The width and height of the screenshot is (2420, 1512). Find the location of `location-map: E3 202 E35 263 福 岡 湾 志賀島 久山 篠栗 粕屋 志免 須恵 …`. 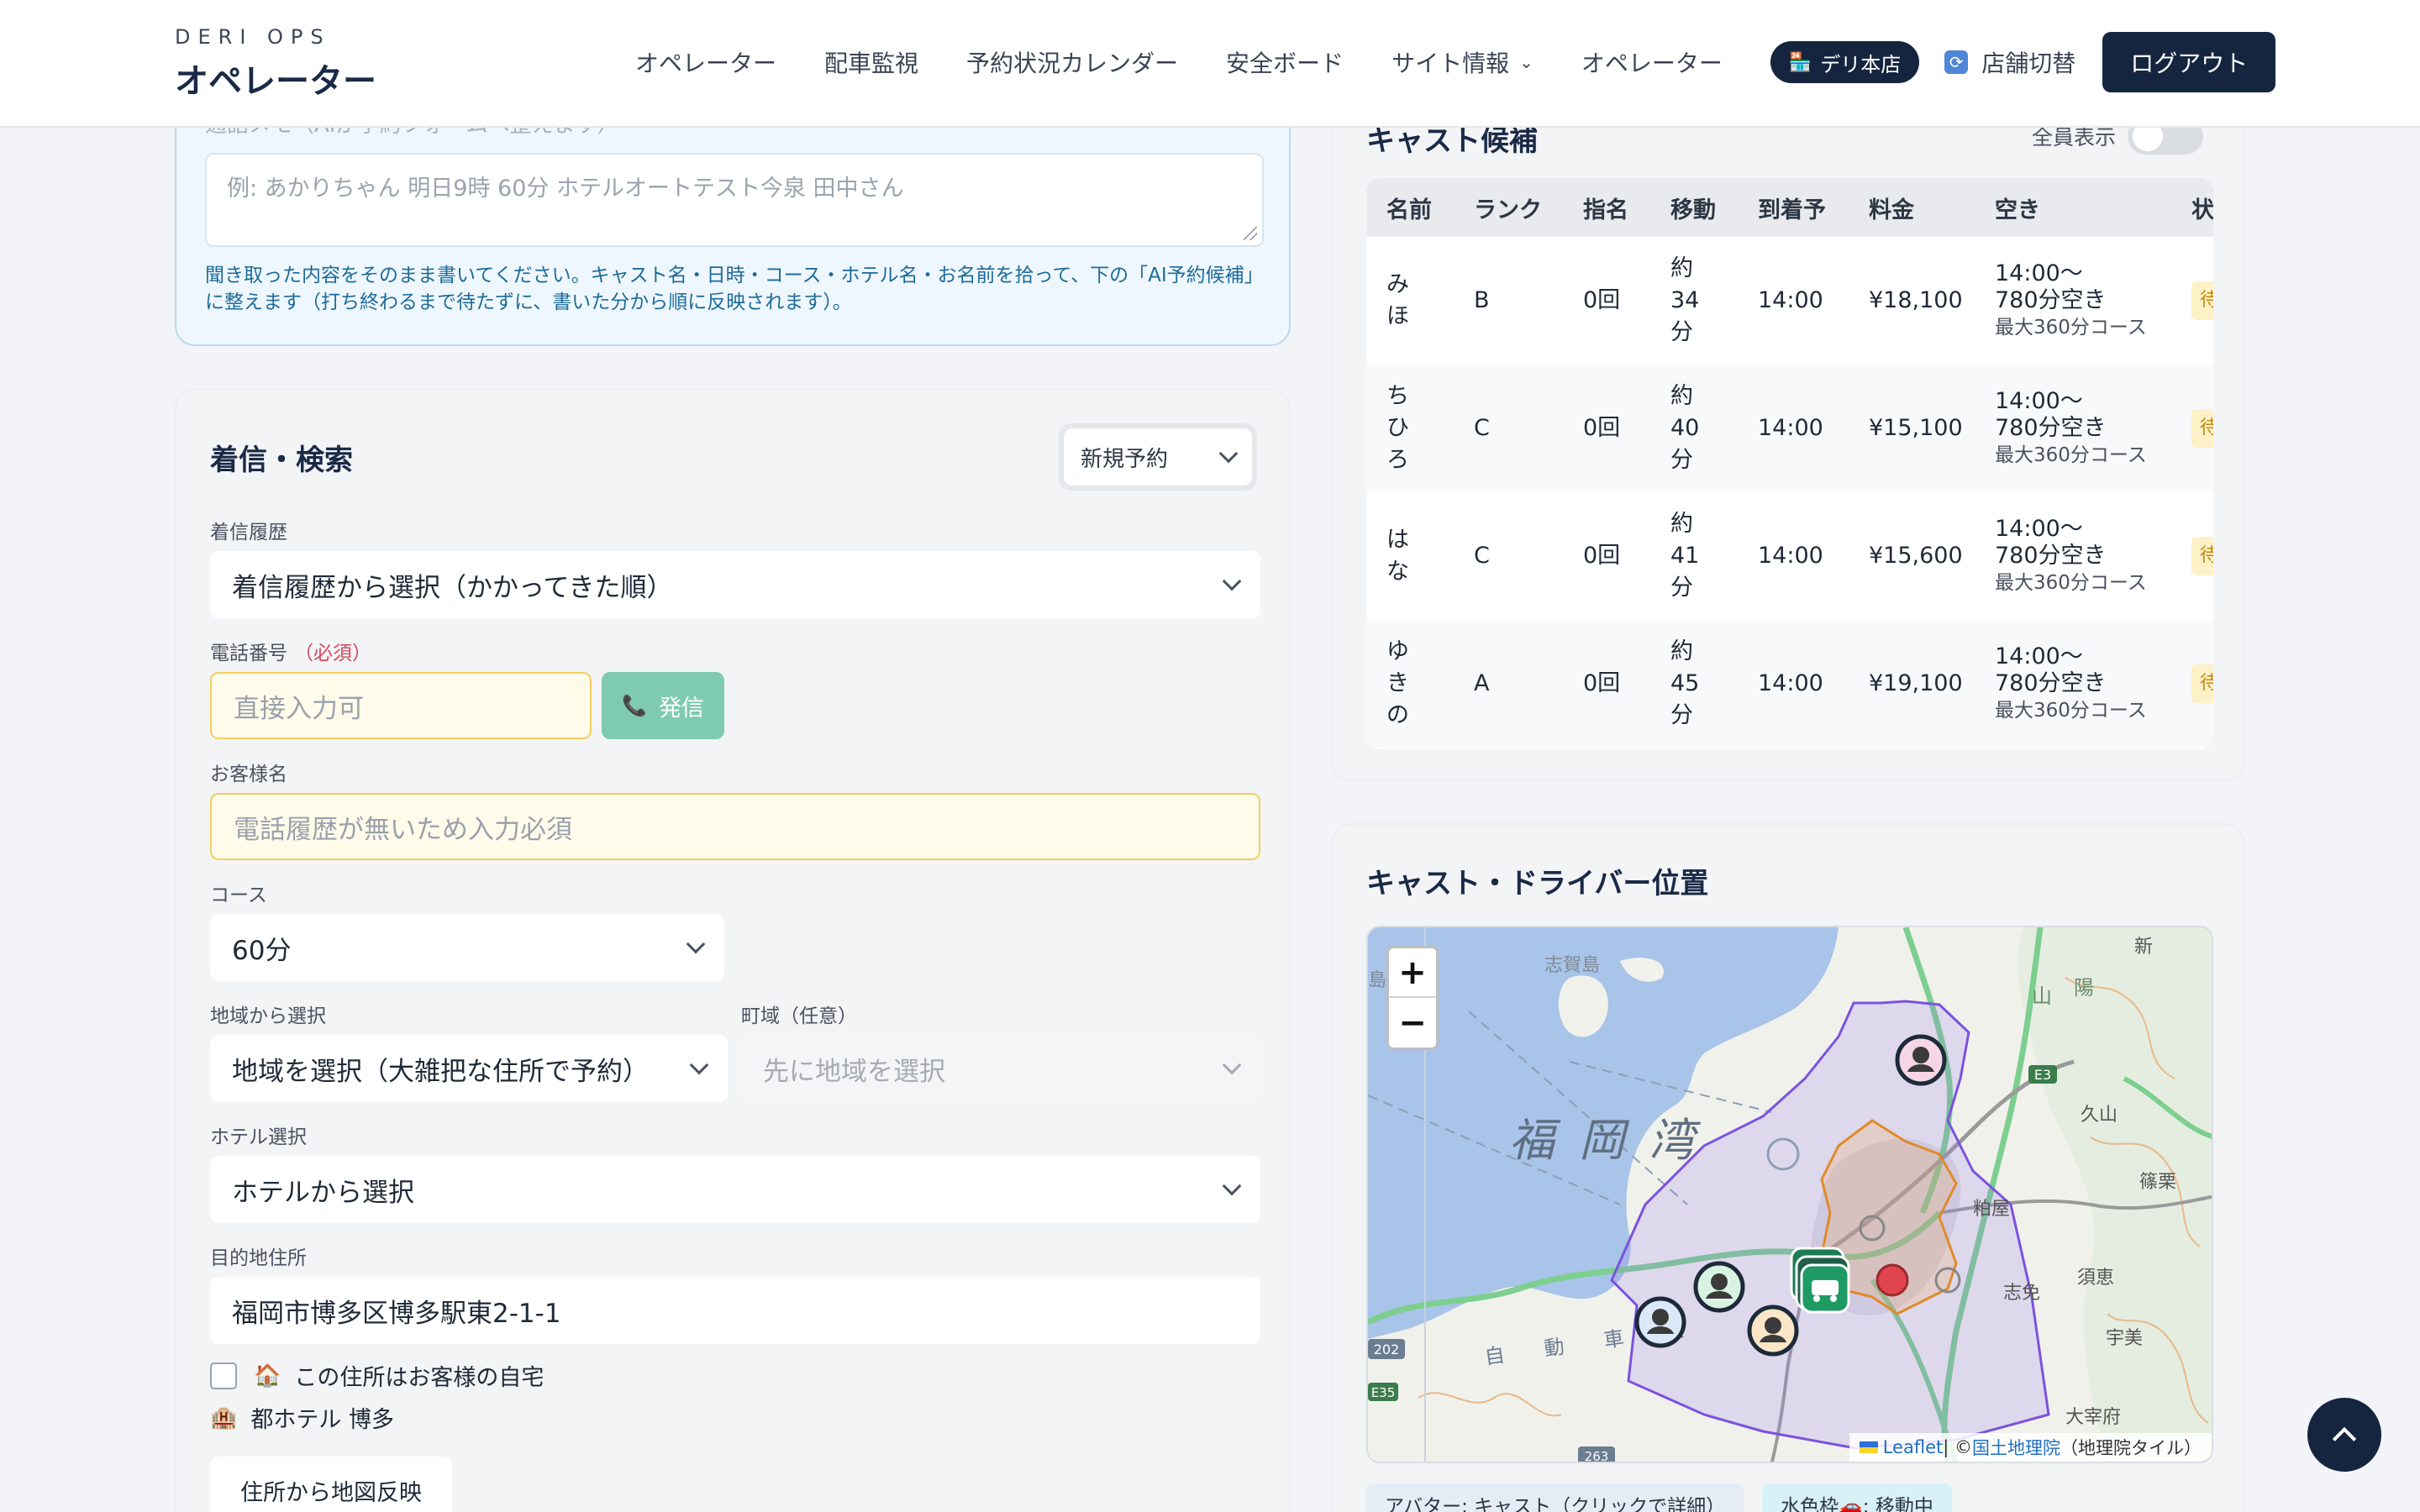

location-map: E3 202 E35 263 福 岡 湾 志賀島 久山 篠栗 粕屋 志免 須恵 … is located at coordinates (1790, 1194).